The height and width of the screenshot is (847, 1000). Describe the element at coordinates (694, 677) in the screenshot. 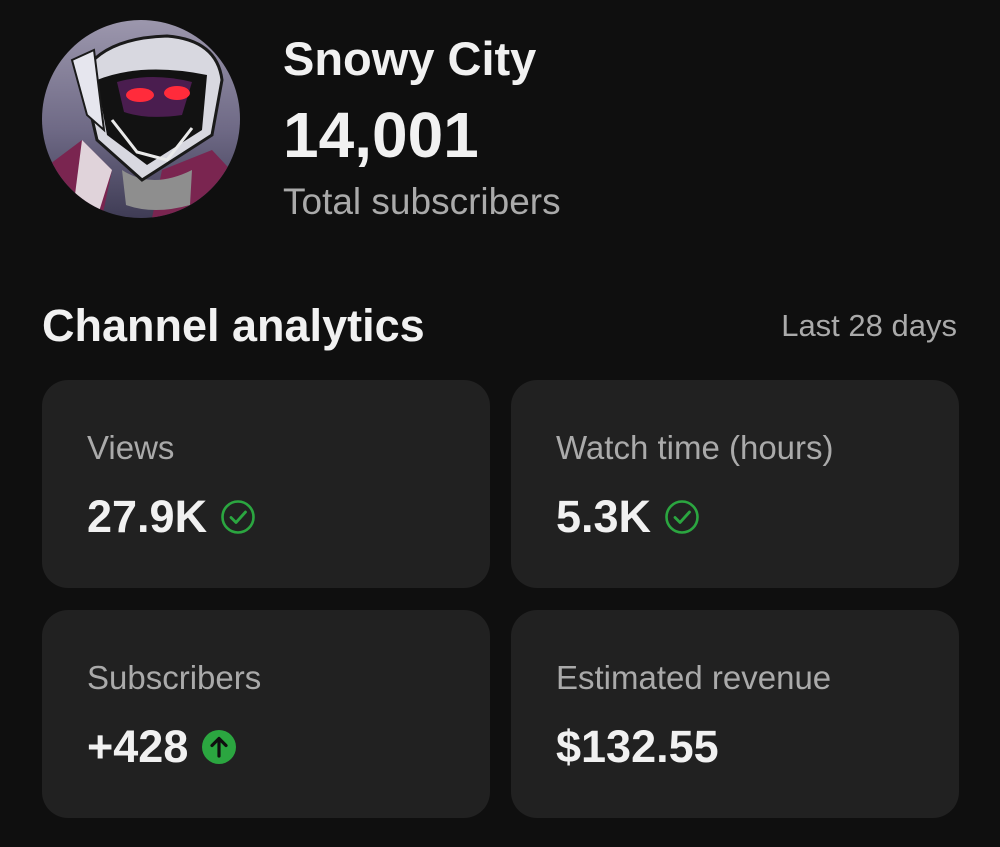

I see `card-label: Estimated revenue` at that location.